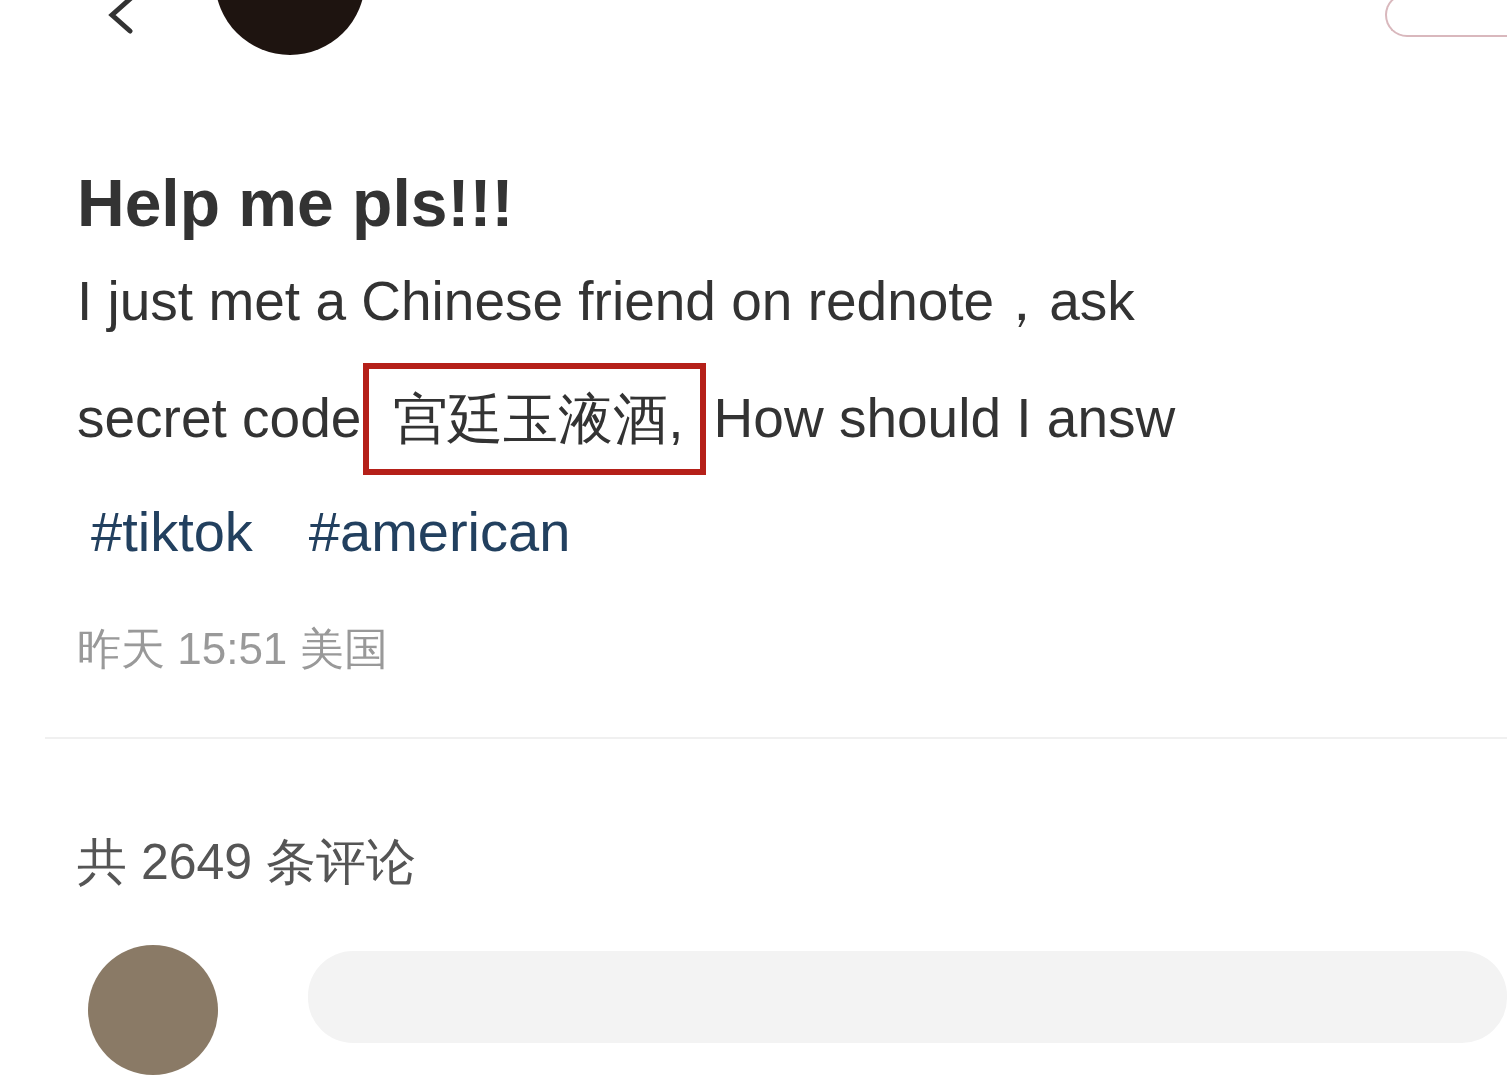 The width and height of the screenshot is (1507, 1080). Describe the element at coordinates (233, 649) in the screenshot. I see `post-meta: 昨天 15:51 美国` at that location.